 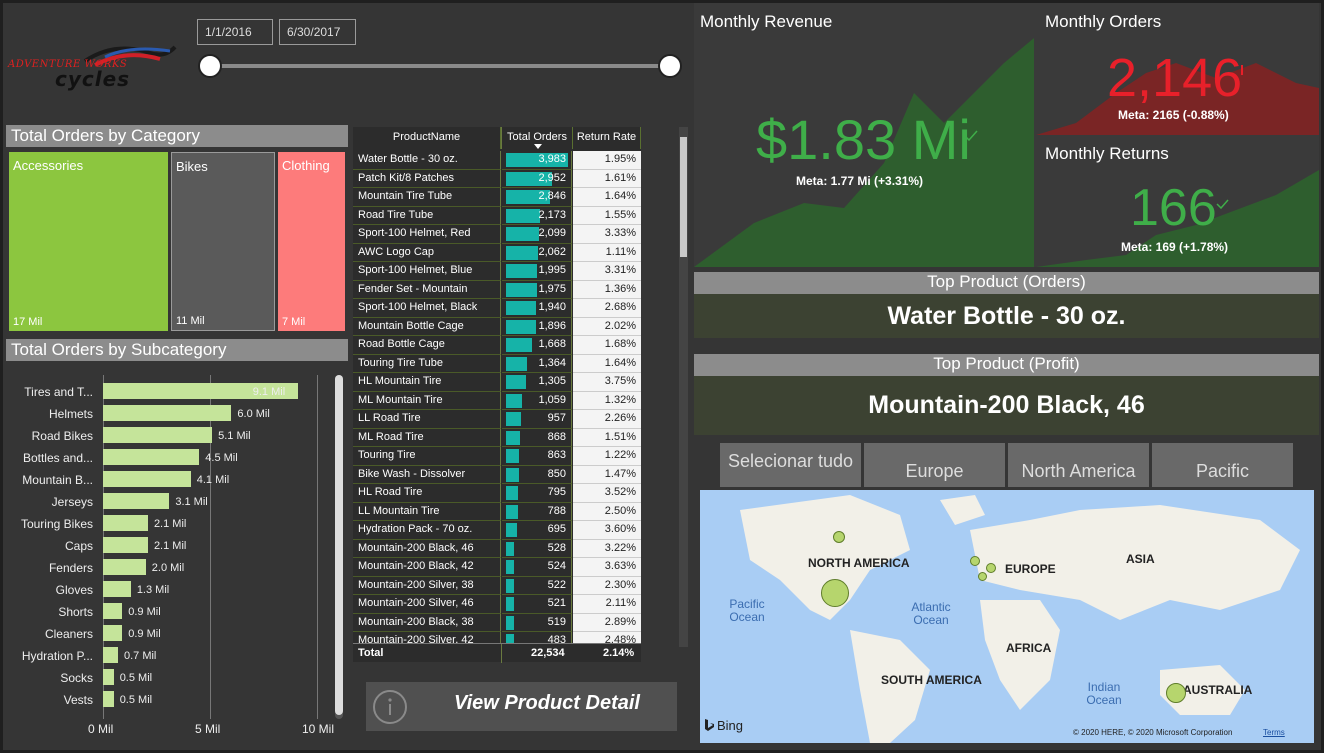 I want to click on product-name-cell: Fender Set - Mountain, so click(x=427, y=289).